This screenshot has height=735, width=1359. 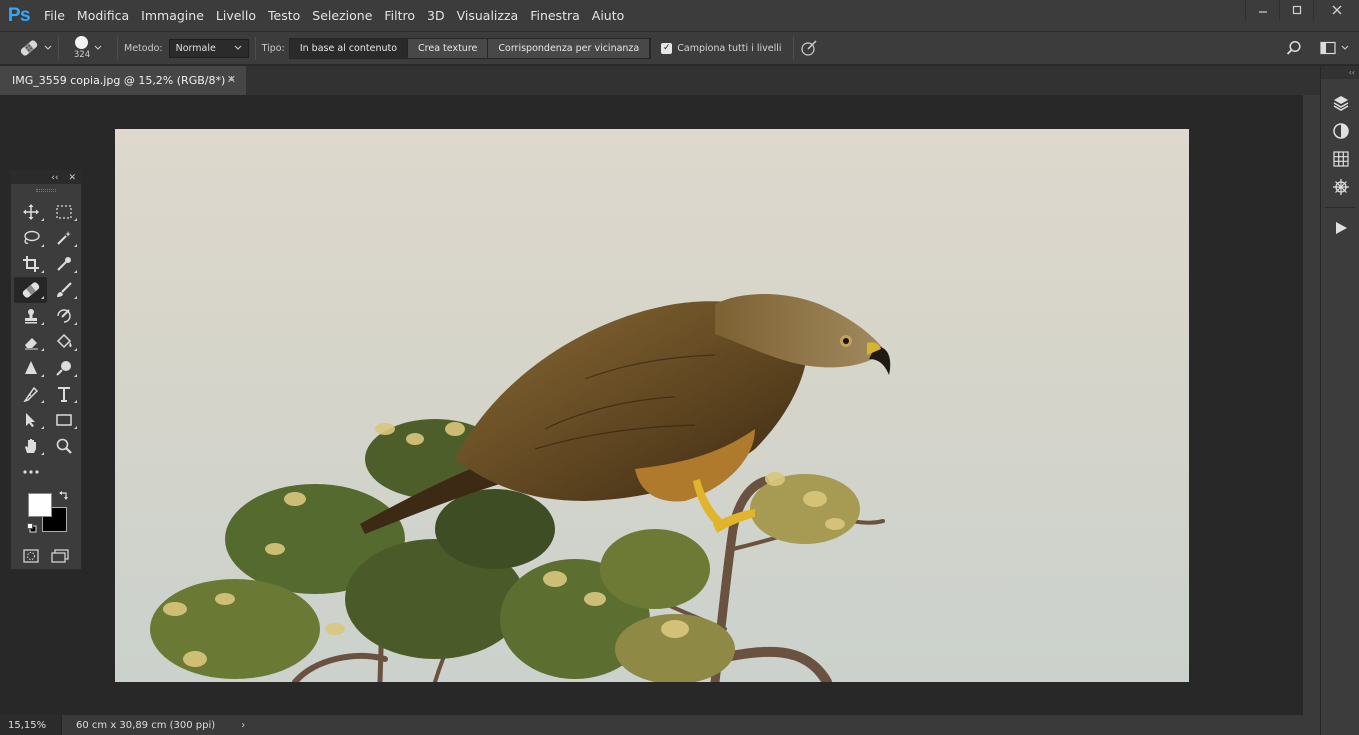 I want to click on lasso-icon, so click(x=31, y=237).